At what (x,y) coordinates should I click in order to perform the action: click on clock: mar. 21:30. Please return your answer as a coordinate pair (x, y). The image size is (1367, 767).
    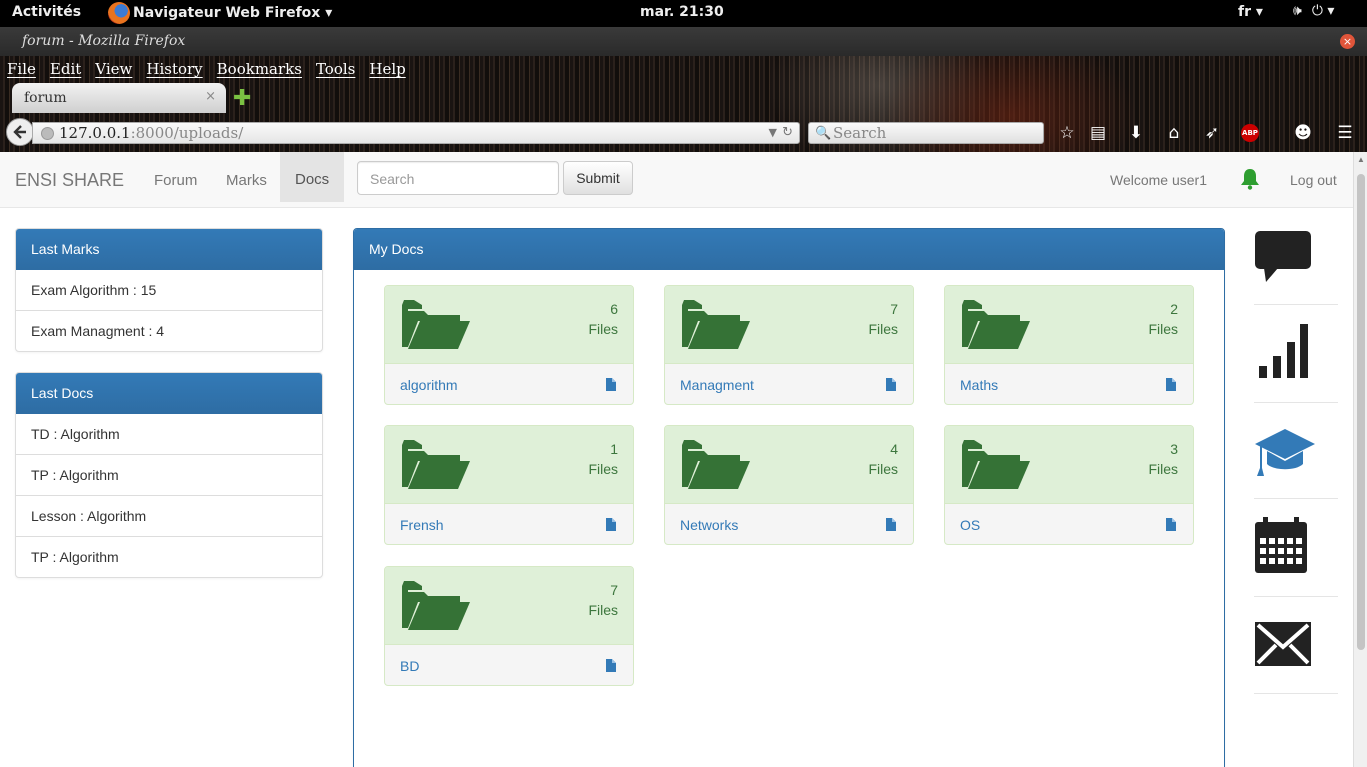
    Looking at the image, I should click on (682, 12).